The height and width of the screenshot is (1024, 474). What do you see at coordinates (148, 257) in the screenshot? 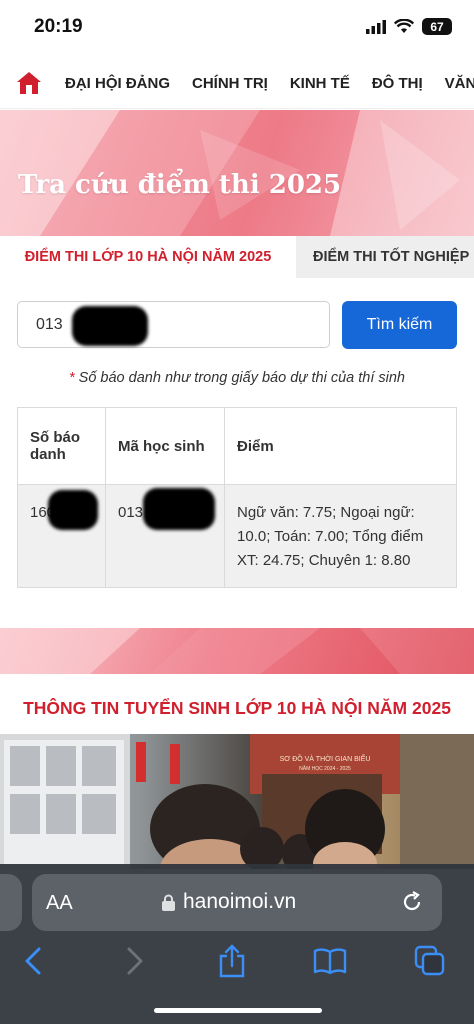
I see `tab-diem-thi-lop-10: ĐIỂM THI LỚP 10 HÀ NỘI NĂM 2025` at bounding box center [148, 257].